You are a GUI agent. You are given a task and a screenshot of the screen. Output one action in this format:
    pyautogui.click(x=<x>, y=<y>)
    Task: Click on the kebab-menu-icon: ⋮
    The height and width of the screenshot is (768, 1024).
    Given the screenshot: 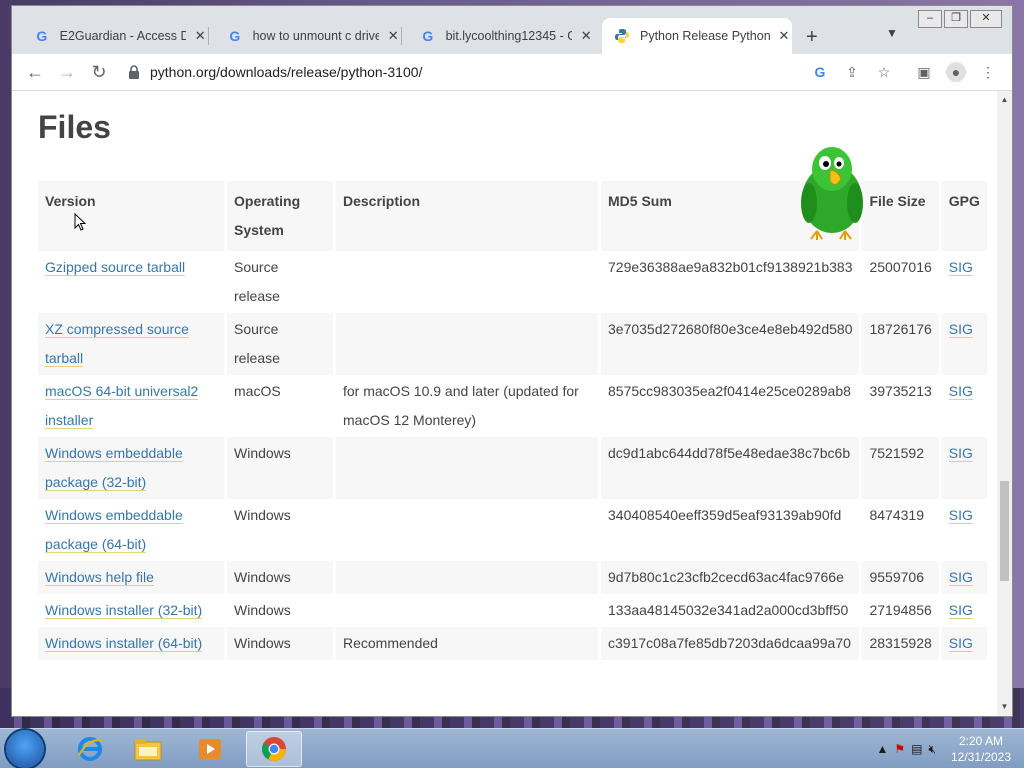 What is the action you would take?
    pyautogui.click(x=988, y=72)
    